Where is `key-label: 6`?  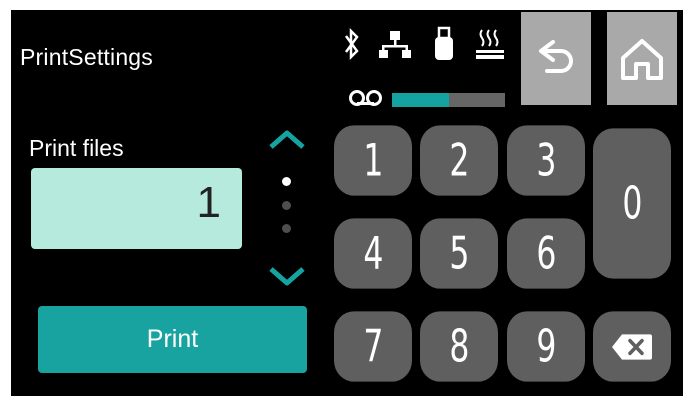
key-label: 6 is located at coordinates (546, 253).